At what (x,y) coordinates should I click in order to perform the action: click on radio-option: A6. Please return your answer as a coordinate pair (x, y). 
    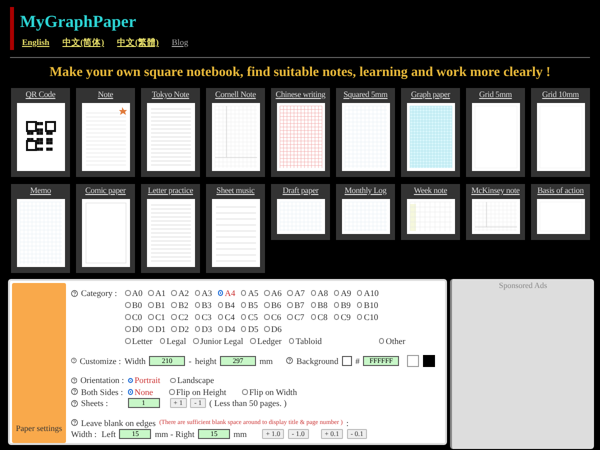
    Looking at the image, I should click on (273, 293).